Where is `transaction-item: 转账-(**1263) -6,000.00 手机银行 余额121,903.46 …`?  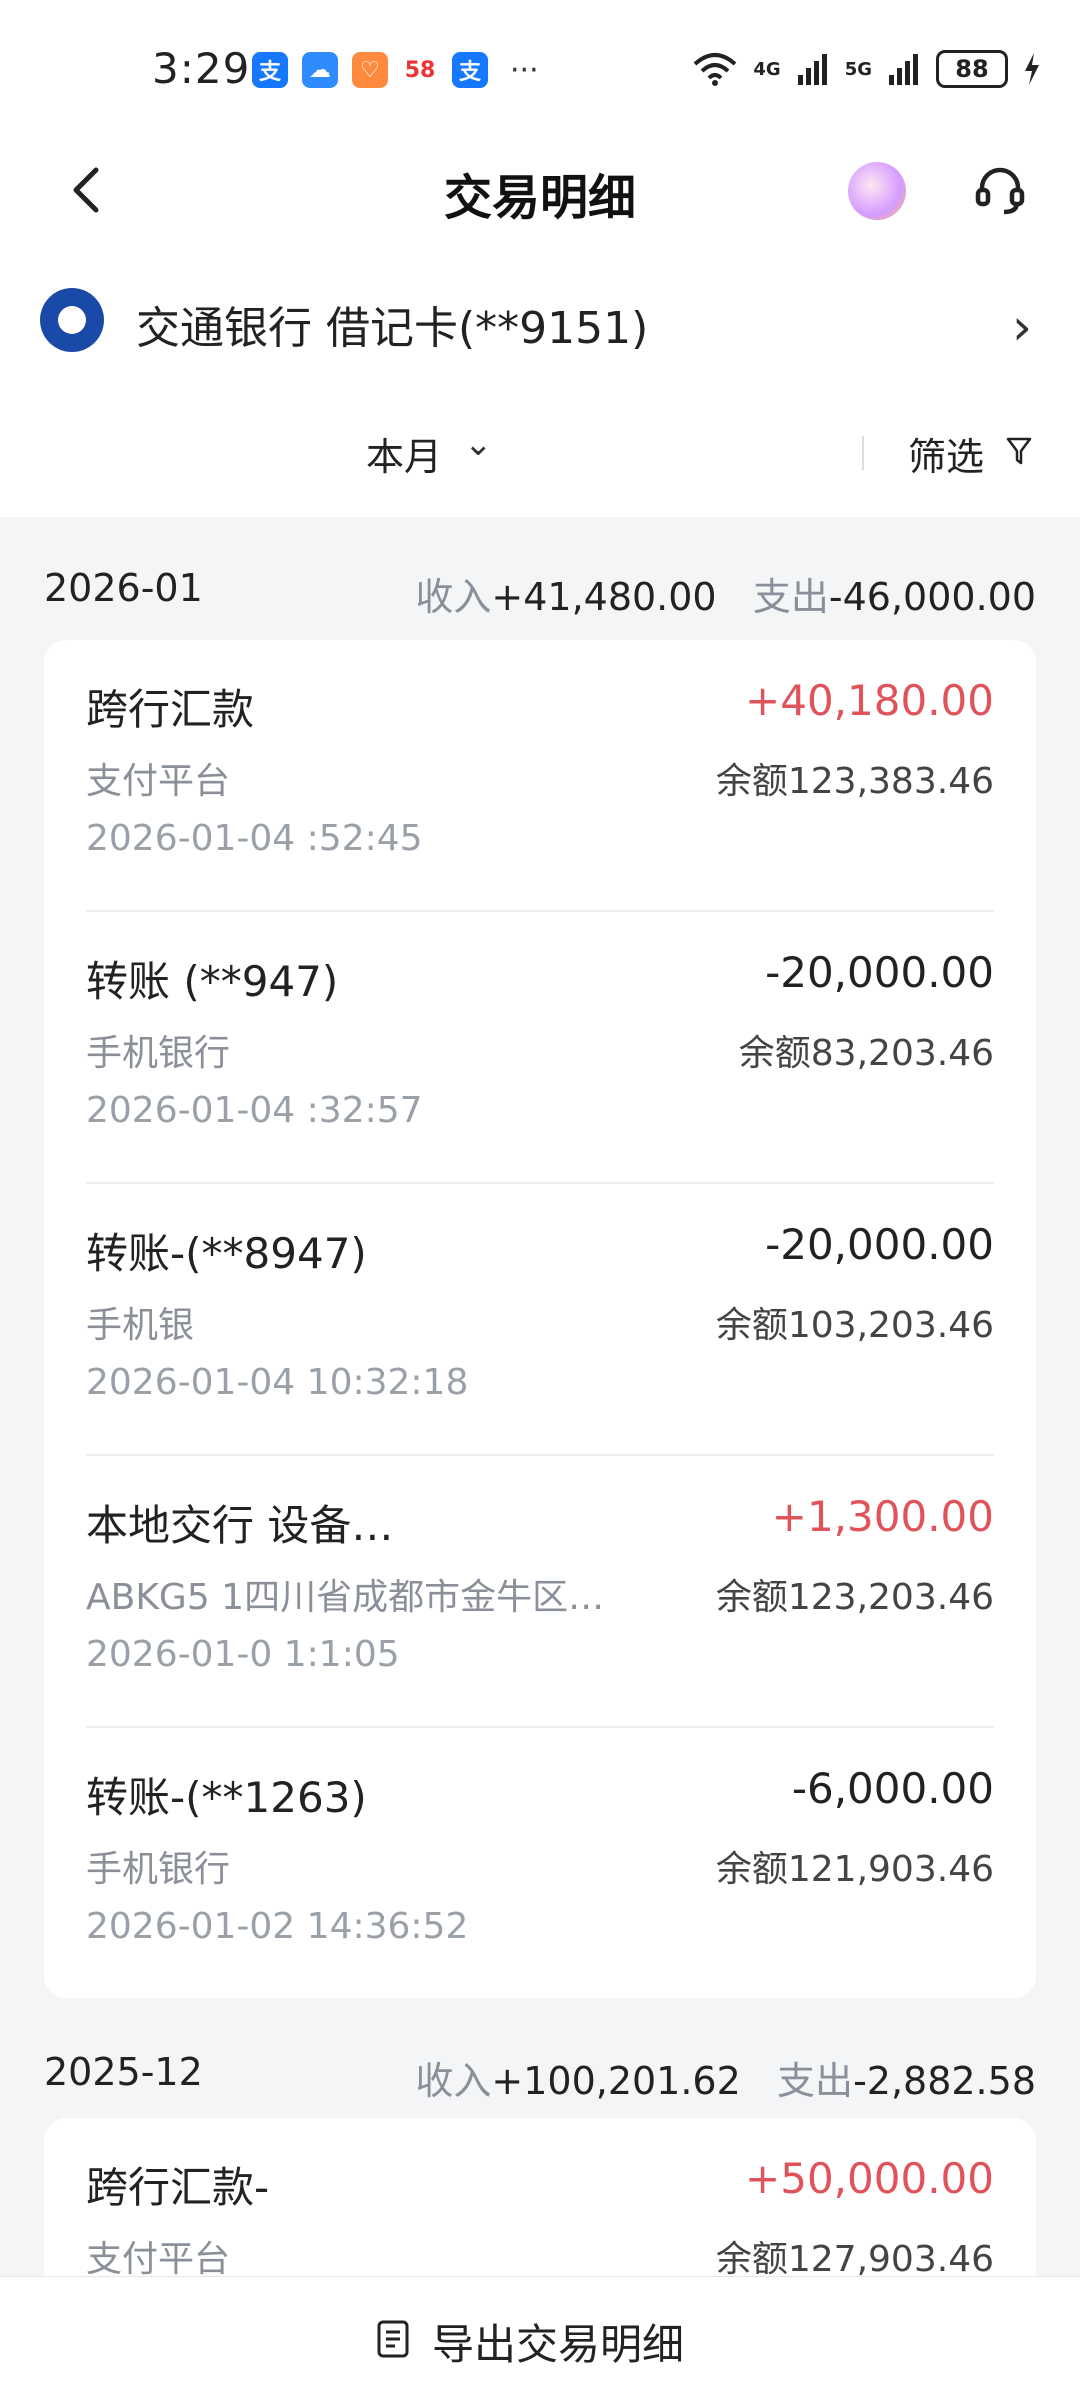 transaction-item: 转账-(**1263) -6,000.00 手机银行 余额121,903.46 … is located at coordinates (540, 1863).